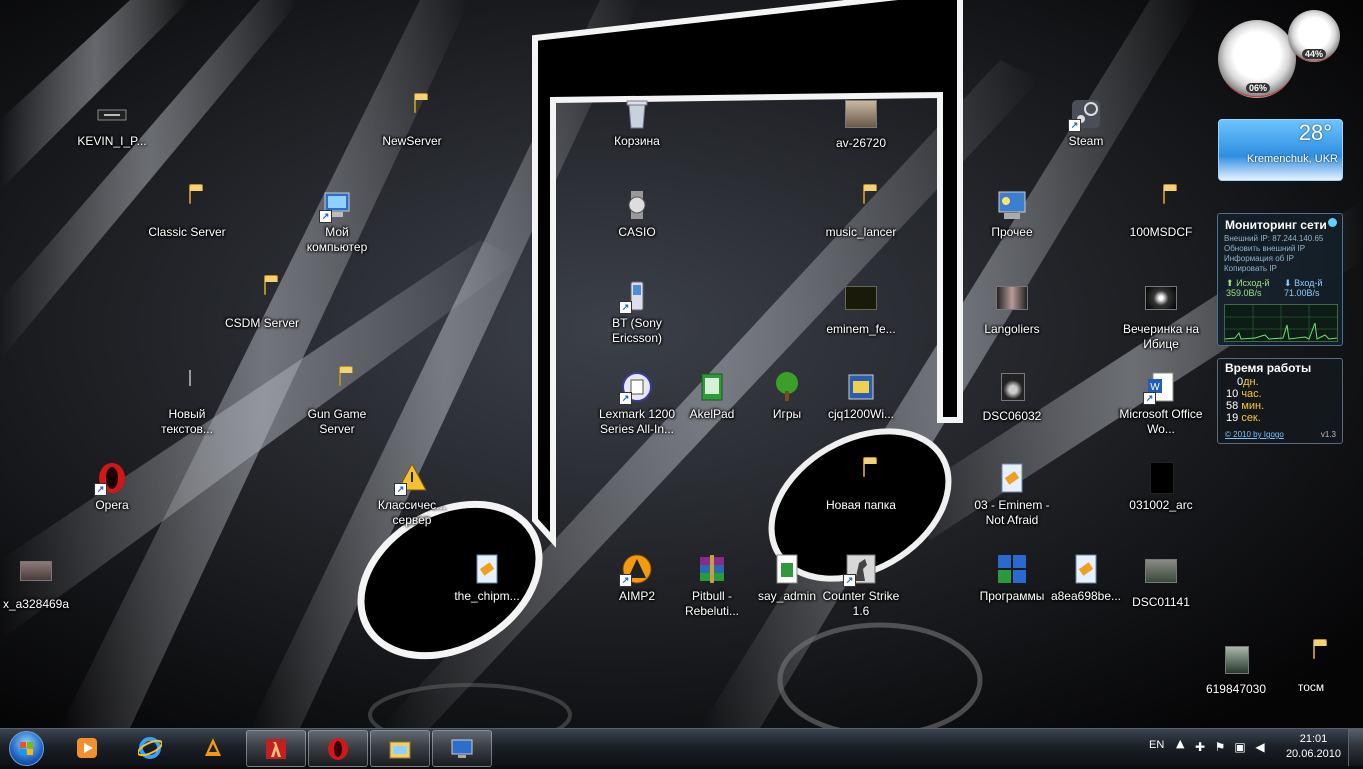 The width and height of the screenshot is (1363, 769). Describe the element at coordinates (1232, 406) in the screenshot. I see `minutes-value: 58` at that location.